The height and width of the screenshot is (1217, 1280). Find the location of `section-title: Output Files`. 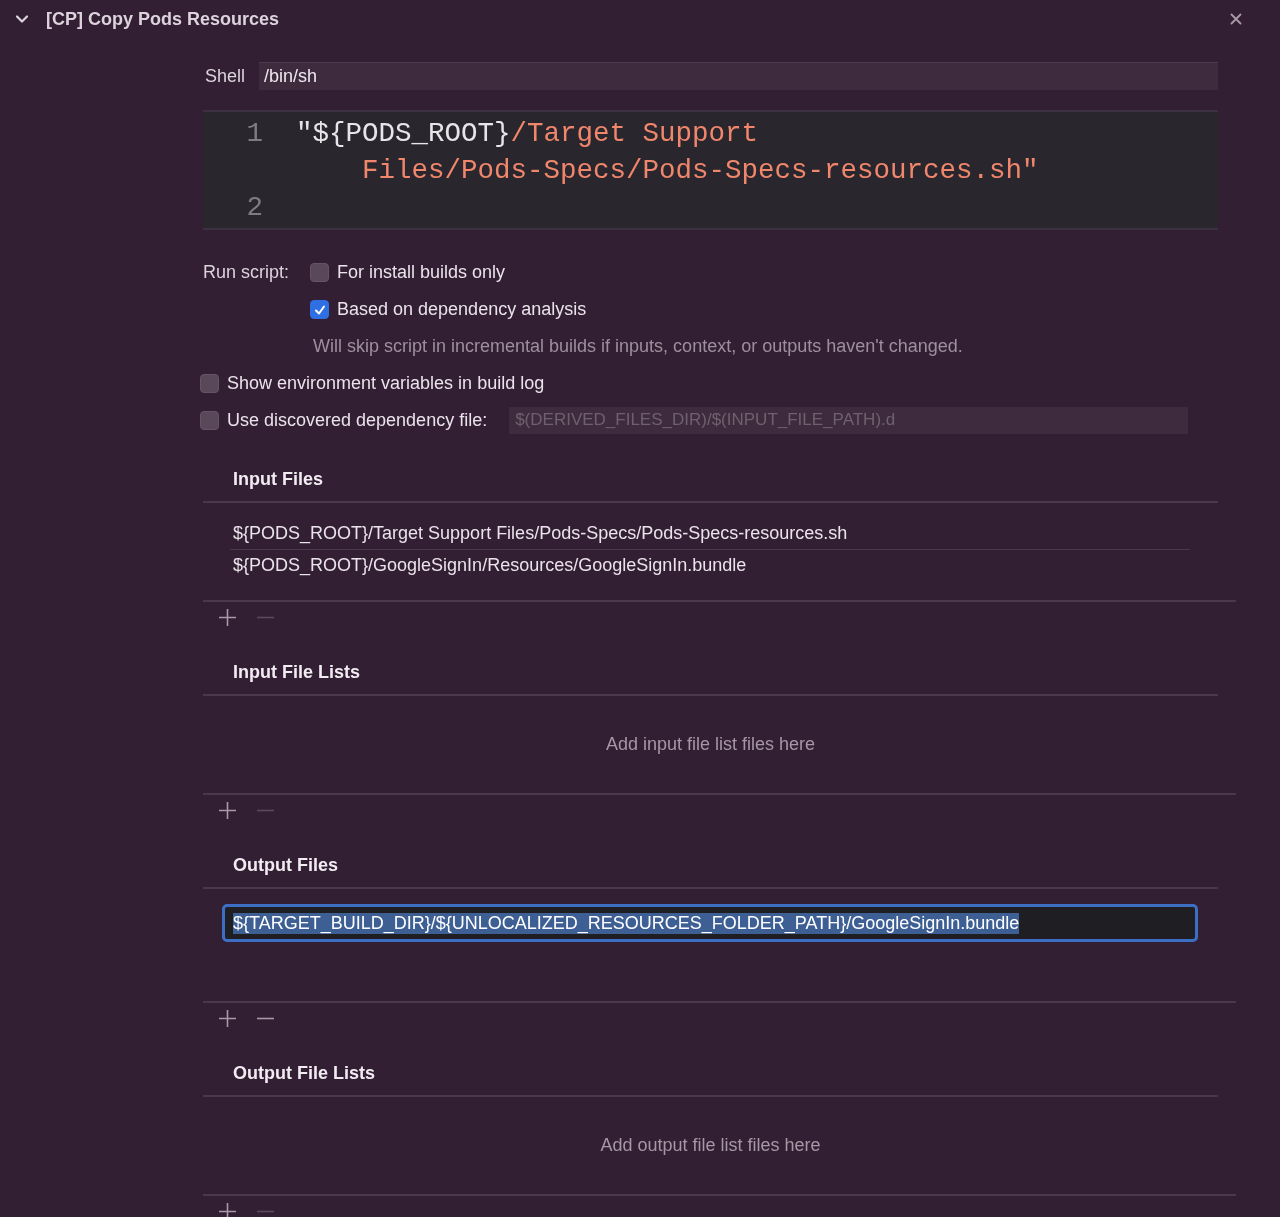

section-title: Output Files is located at coordinates (285, 865).